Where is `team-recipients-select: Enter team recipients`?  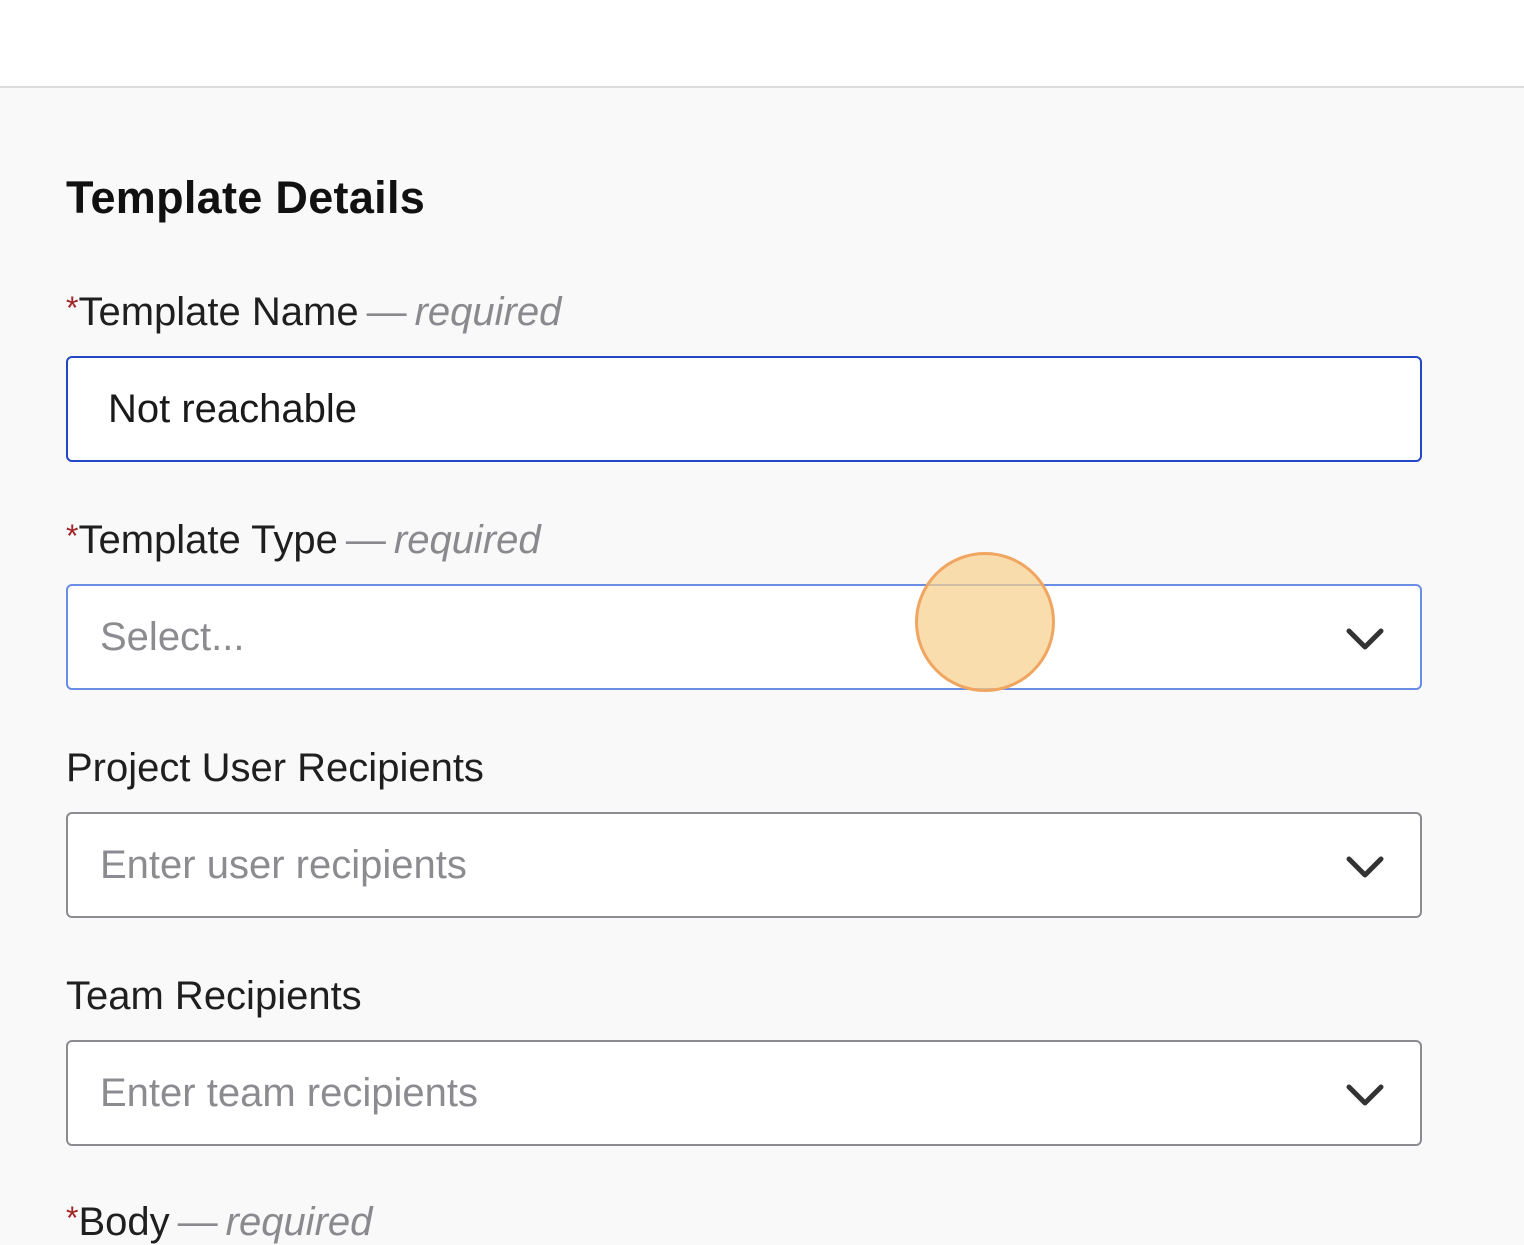
team-recipients-select: Enter team recipients is located at coordinates (744, 1093).